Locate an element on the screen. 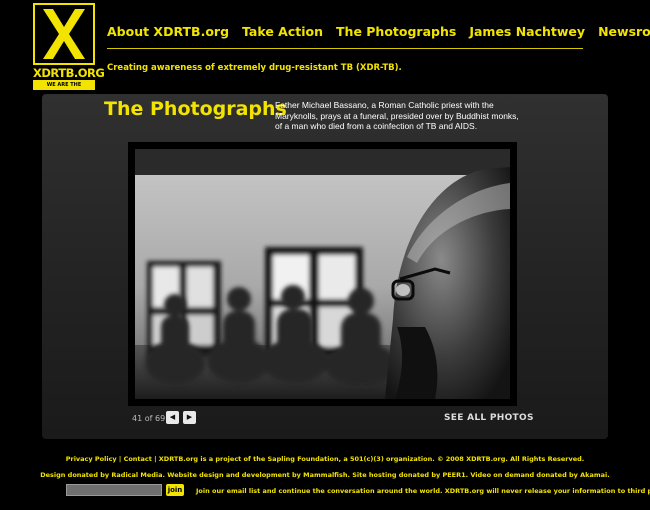 Image resolution: width=650 pixels, height=510 pixels. prev-photo-button: ◀ is located at coordinates (172, 417).